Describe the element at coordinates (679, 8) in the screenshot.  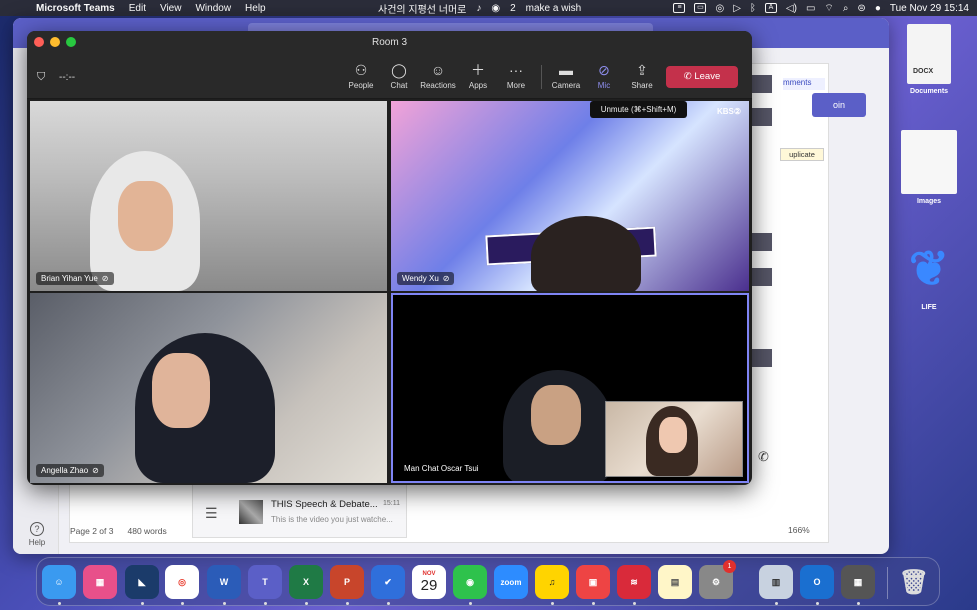
I see `status-icon: ≡` at that location.